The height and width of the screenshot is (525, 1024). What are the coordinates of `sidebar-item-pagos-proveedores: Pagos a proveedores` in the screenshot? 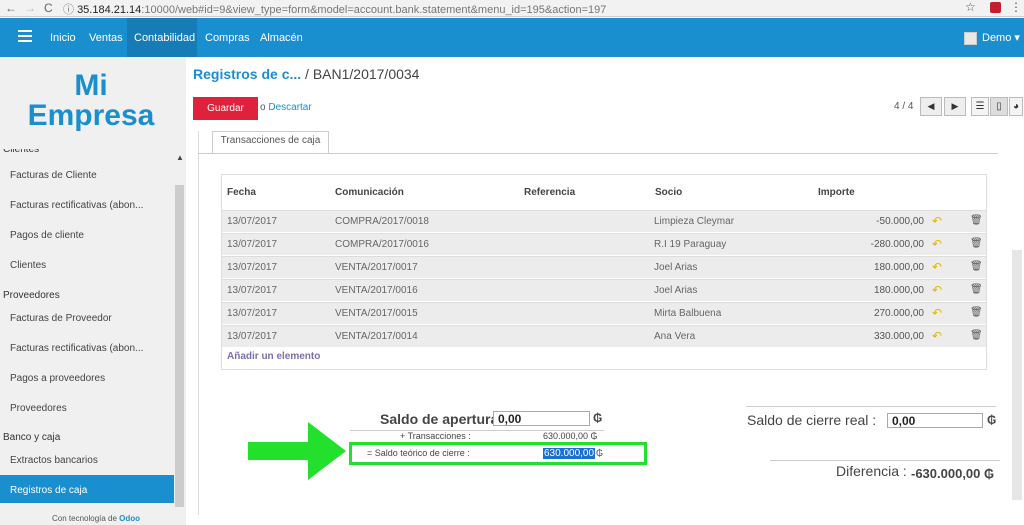 It's located at (57, 378).